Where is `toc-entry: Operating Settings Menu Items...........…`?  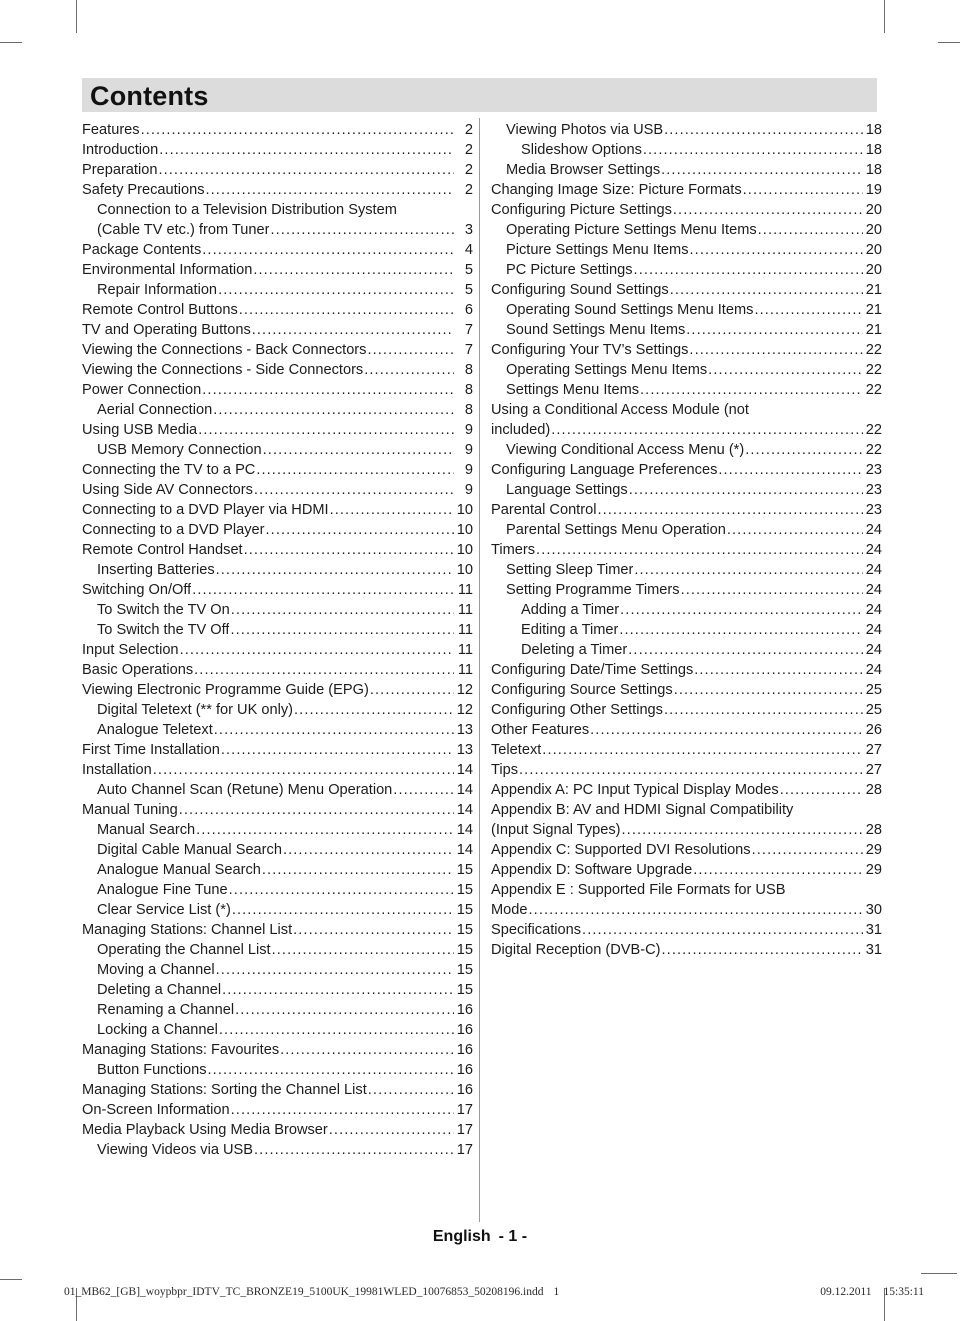 toc-entry: Operating Settings Menu Items...........… is located at coordinates (686, 370).